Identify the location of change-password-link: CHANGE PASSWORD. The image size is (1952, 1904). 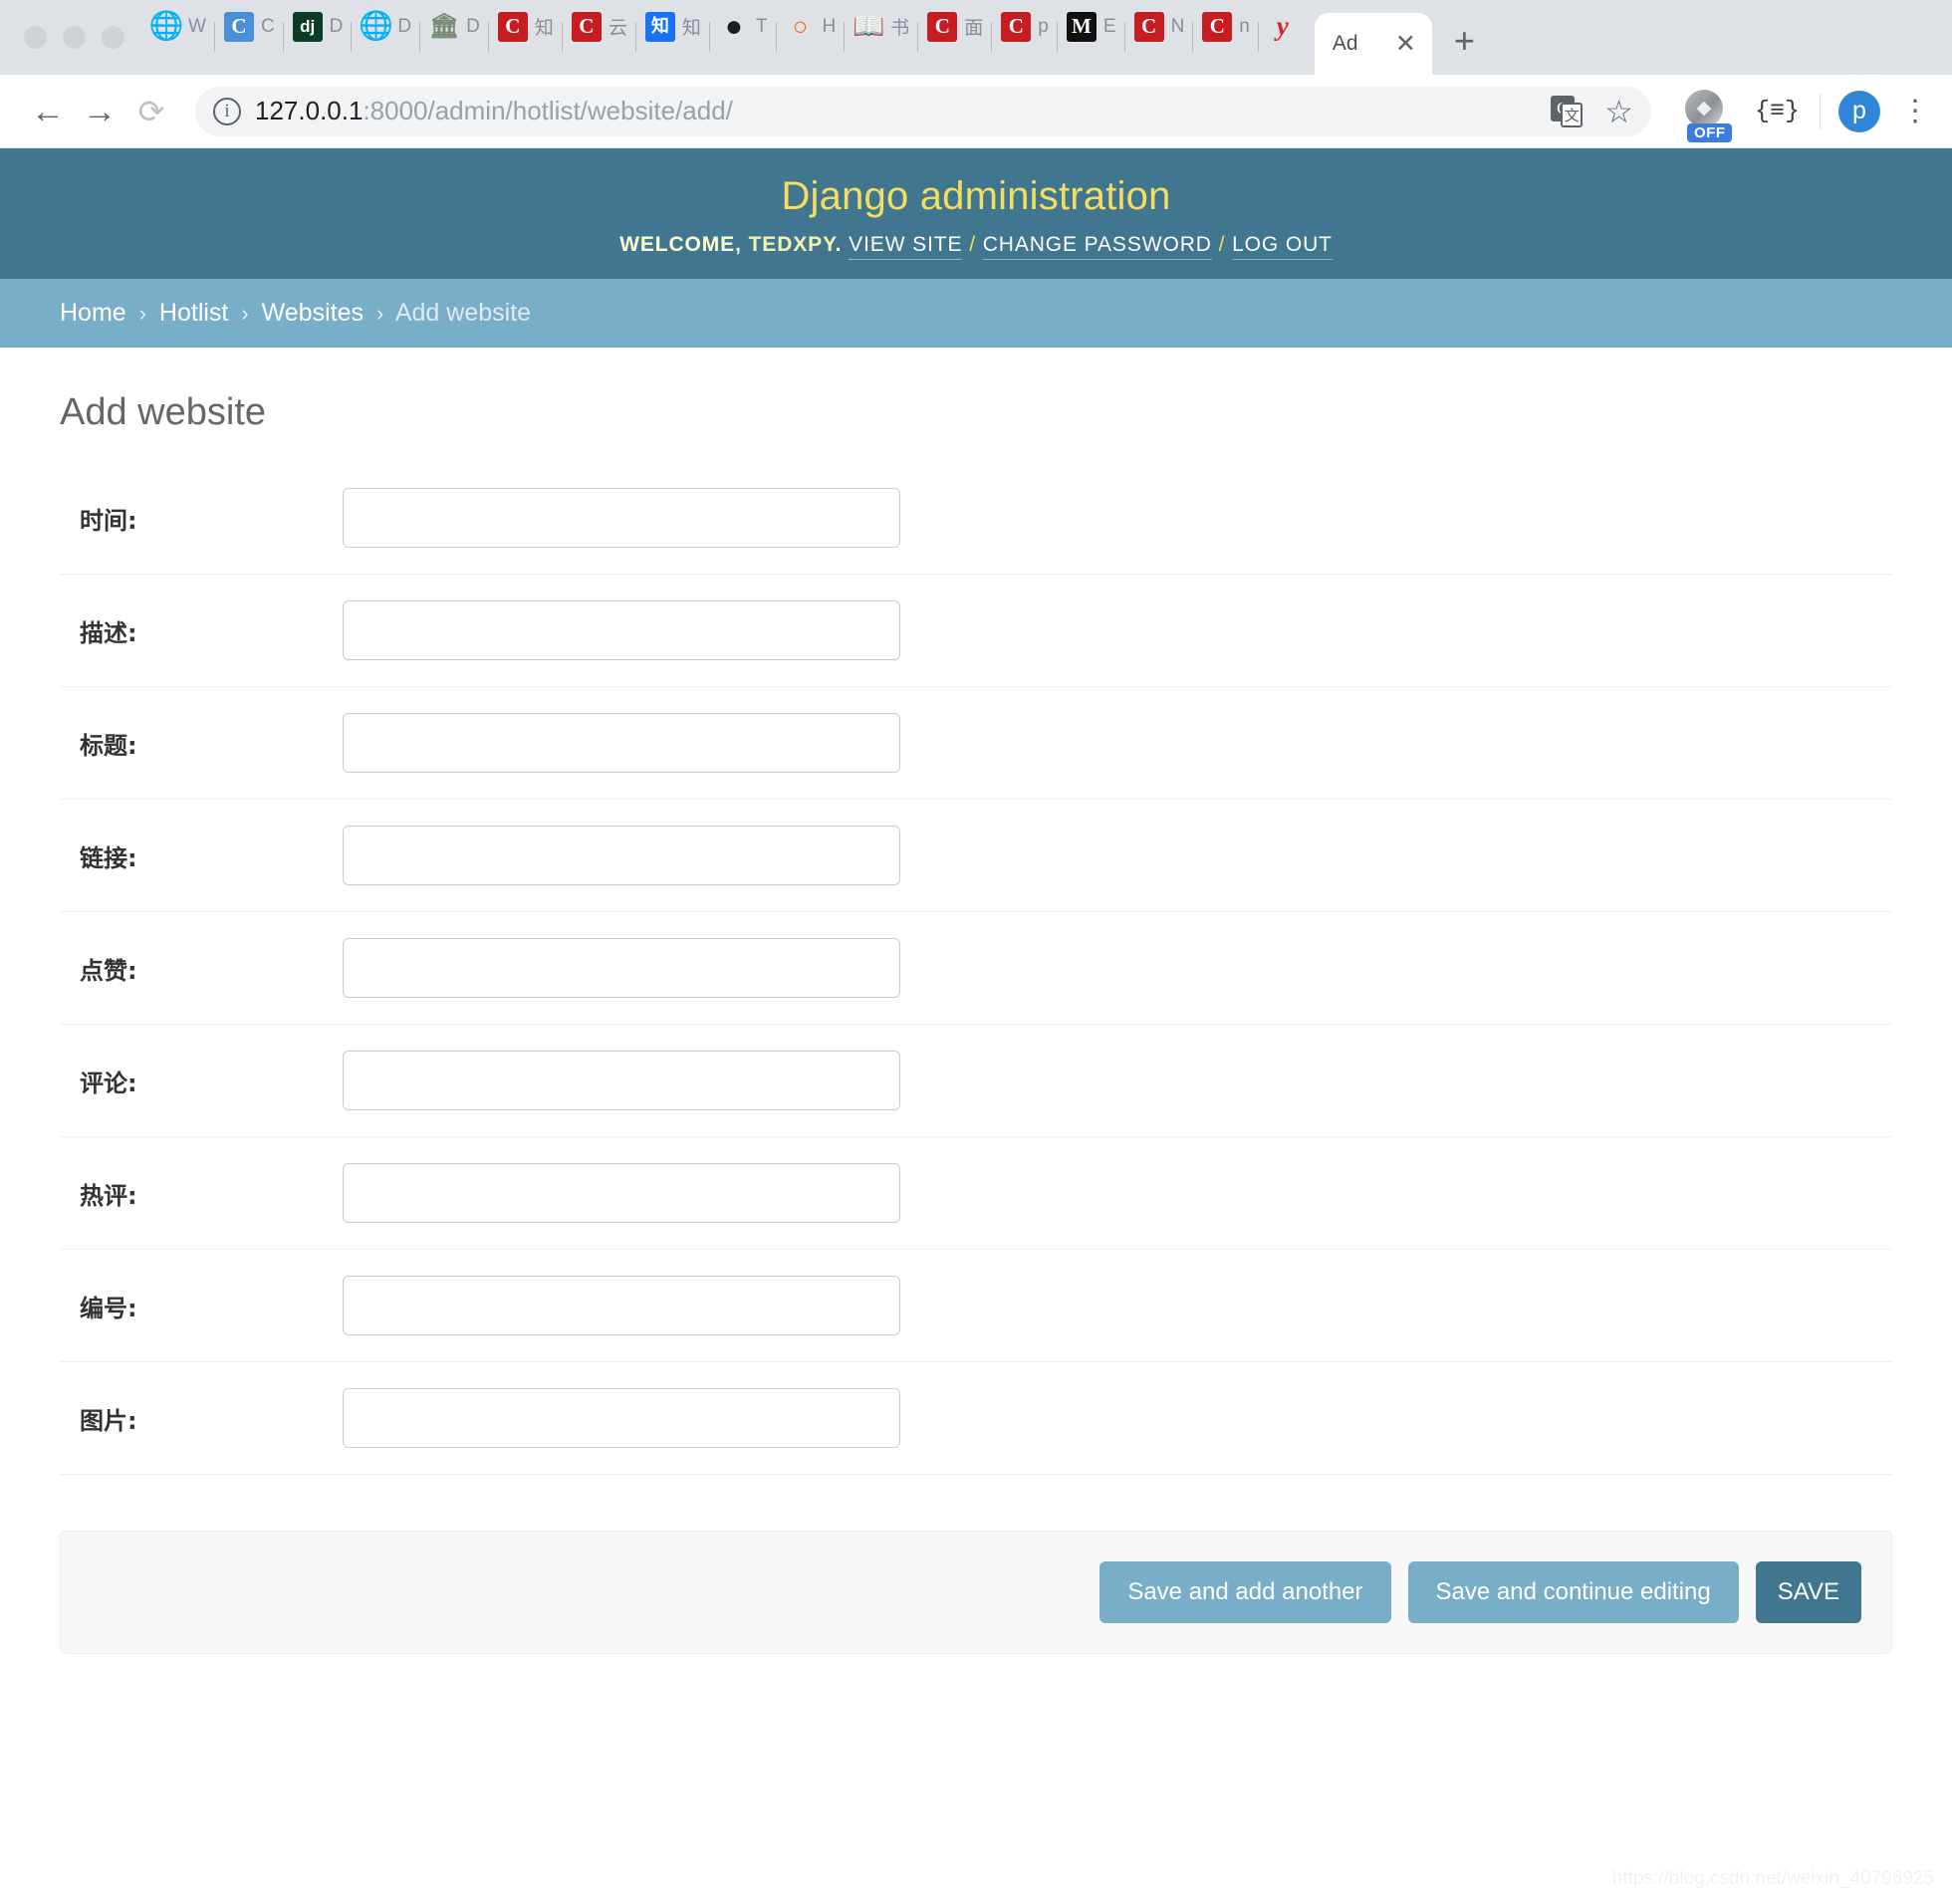
(1097, 246).